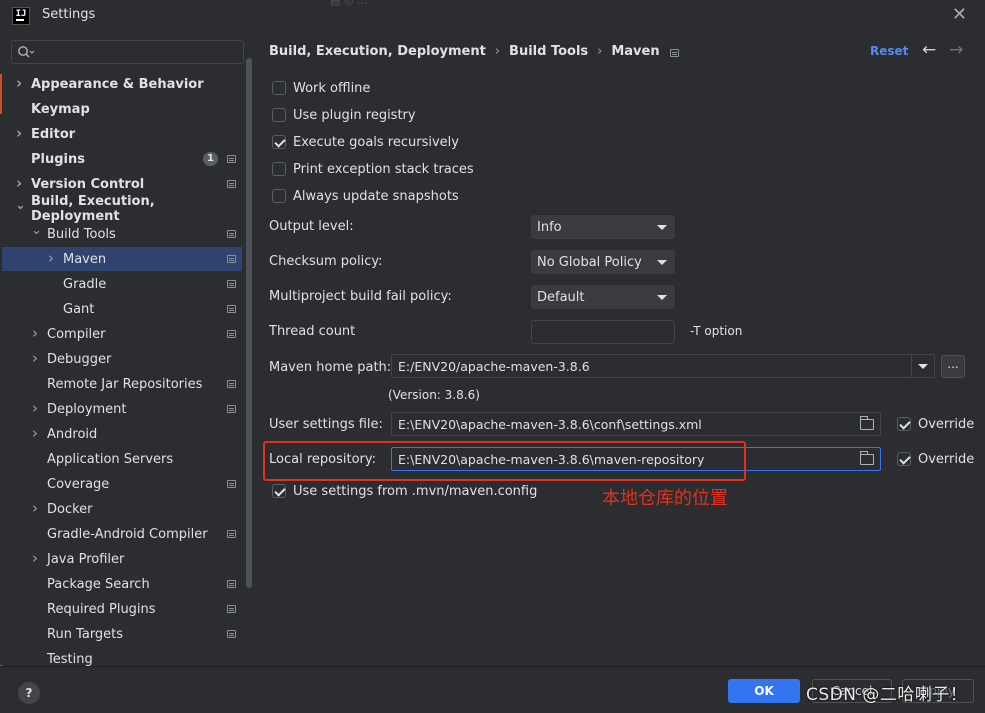 The image size is (985, 713). What do you see at coordinates (889, 51) in the screenshot?
I see `reset-link: Reset` at bounding box center [889, 51].